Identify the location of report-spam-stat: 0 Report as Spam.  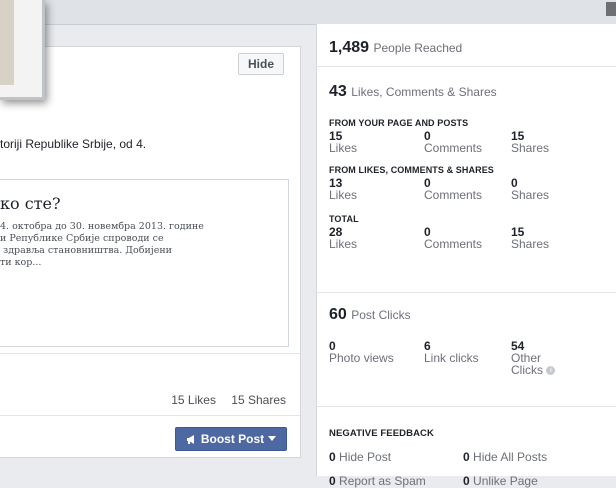
(377, 481).